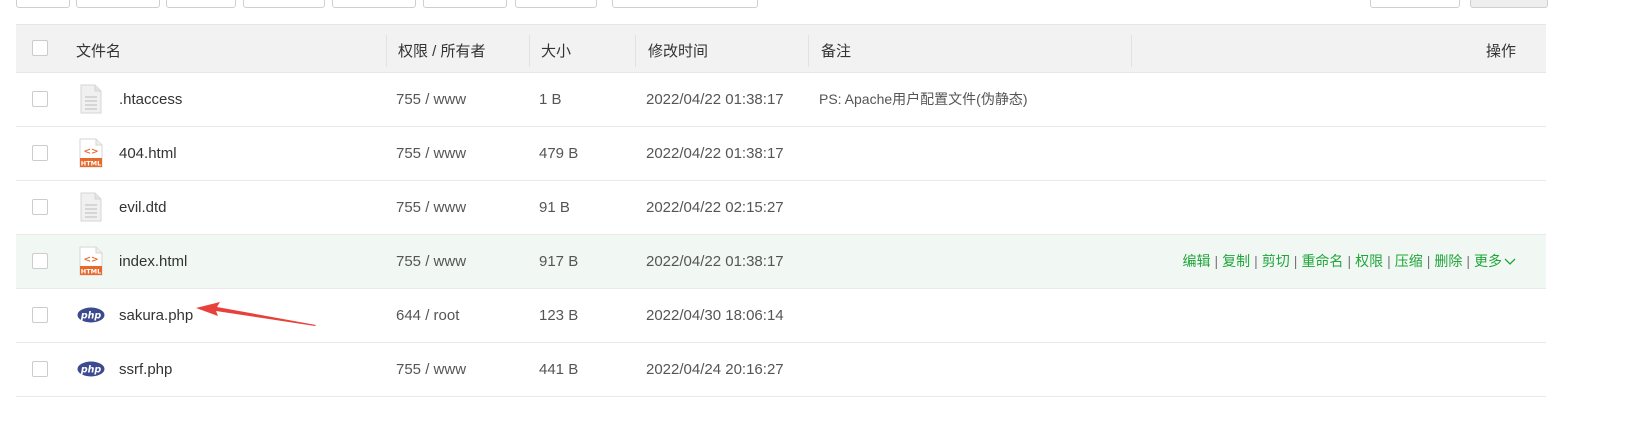 The image size is (1646, 442). I want to click on file-name: ssrf.php, so click(145, 369).